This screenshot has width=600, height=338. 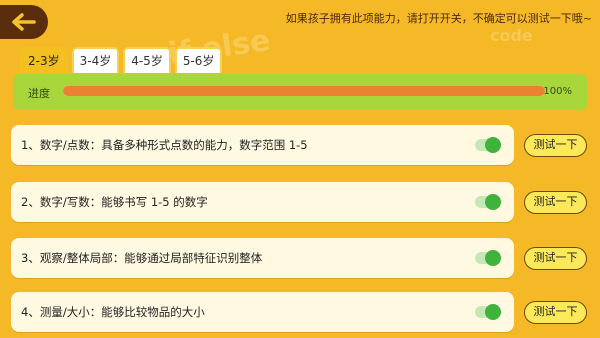 What do you see at coordinates (557, 91) in the screenshot?
I see `progress-percent: 100%` at bounding box center [557, 91].